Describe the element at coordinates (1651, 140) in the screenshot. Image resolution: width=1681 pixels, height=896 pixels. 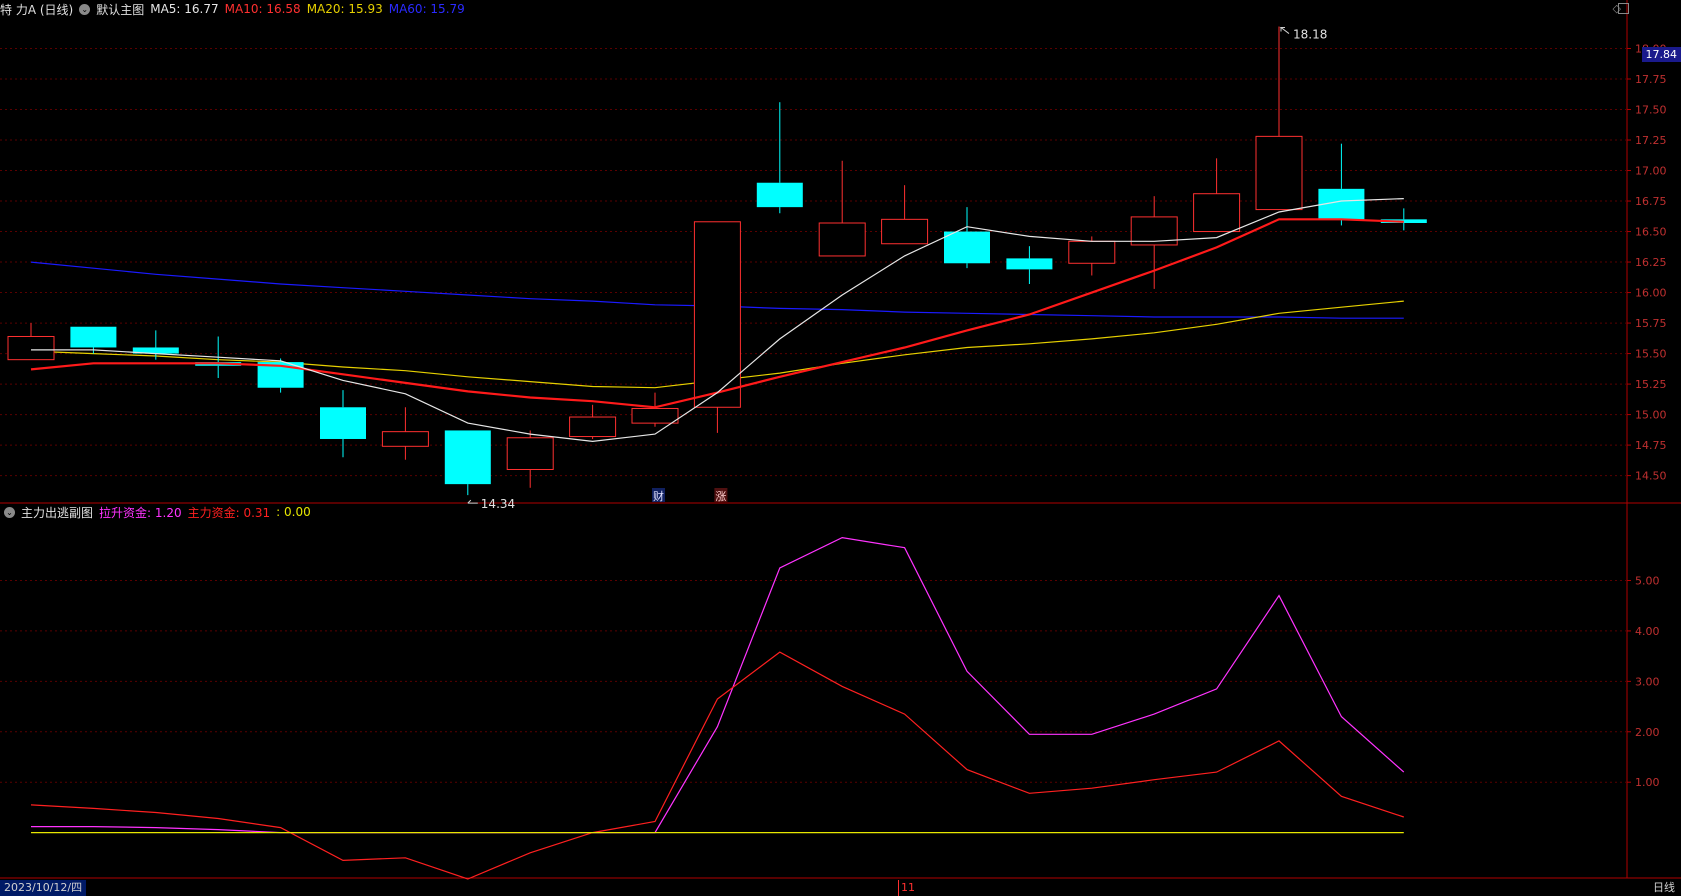
I see `main-y-tick-label: 17.25` at that location.